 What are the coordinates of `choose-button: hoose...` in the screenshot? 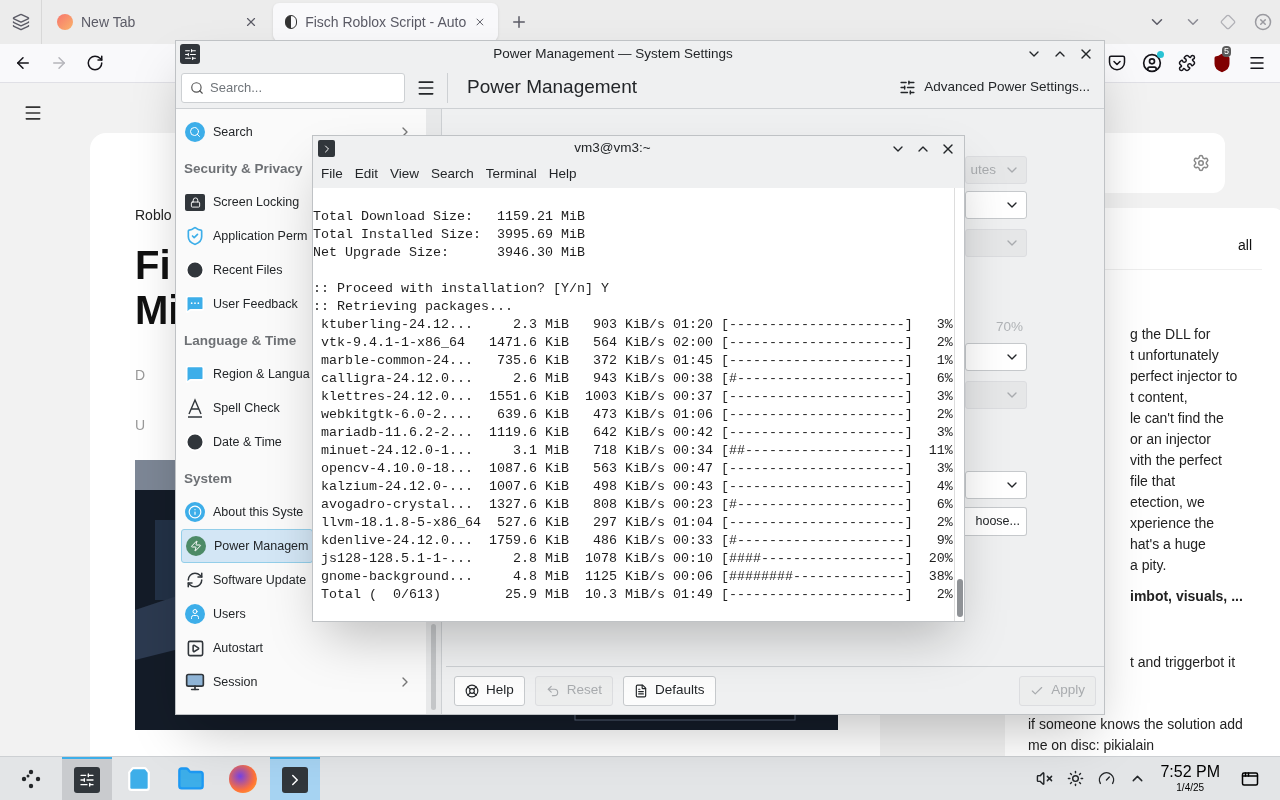 It's located at (996, 521).